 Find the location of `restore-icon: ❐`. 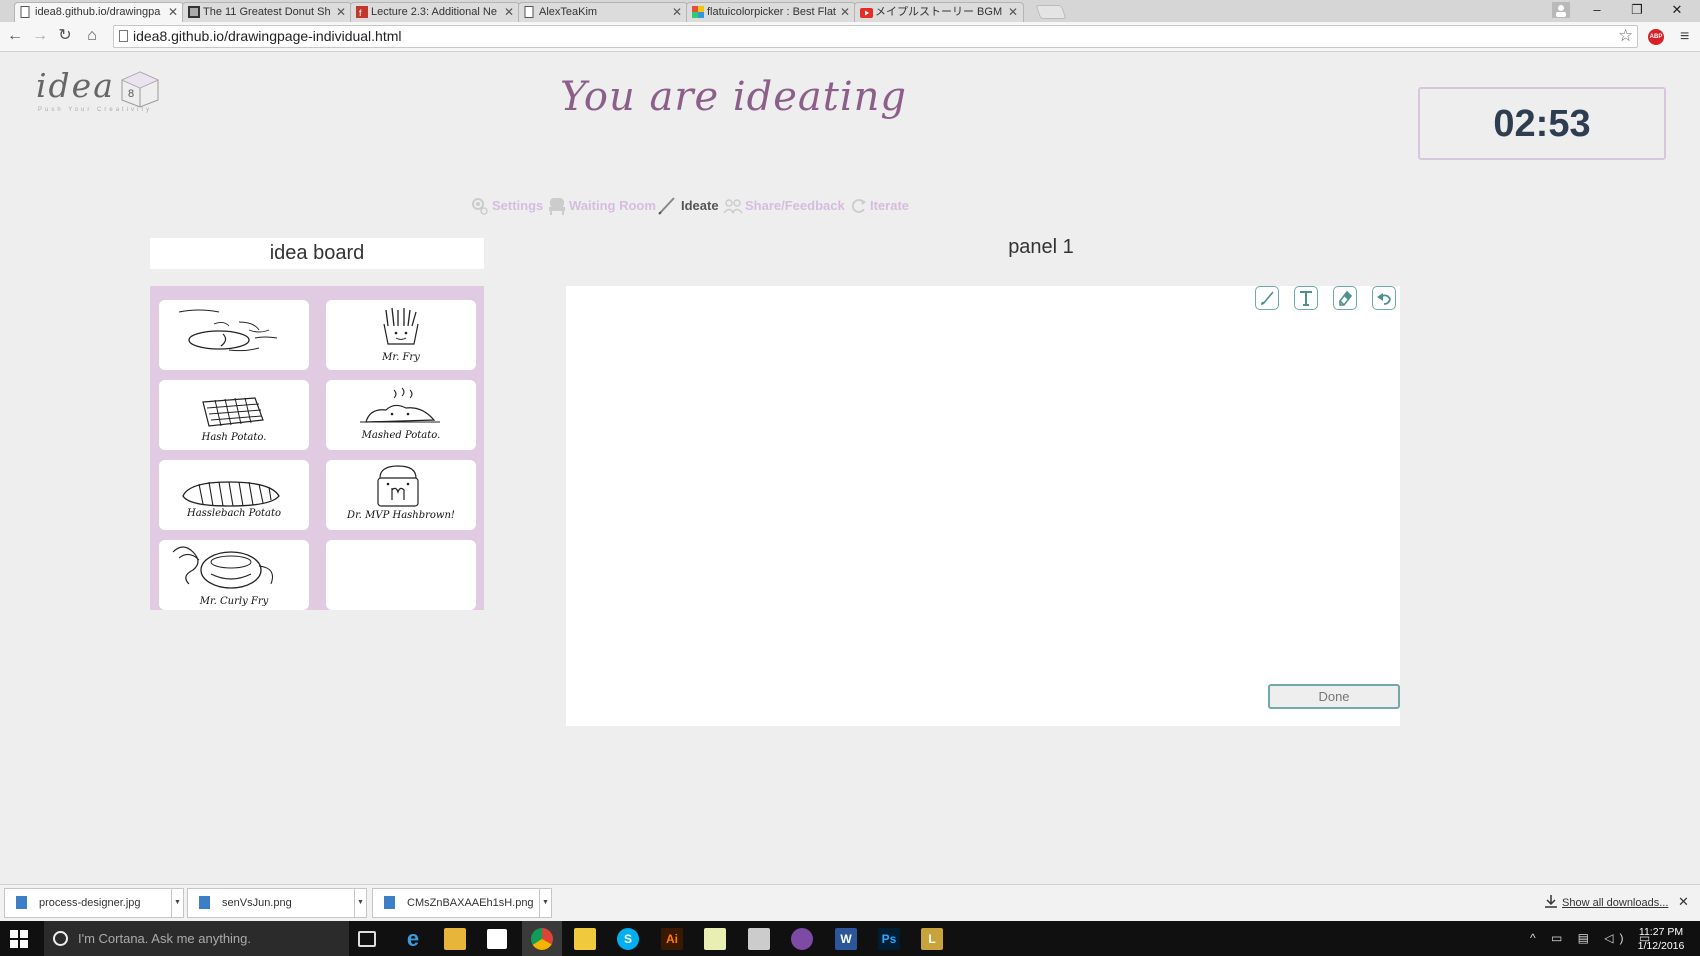

restore-icon: ❐ is located at coordinates (1637, 11).